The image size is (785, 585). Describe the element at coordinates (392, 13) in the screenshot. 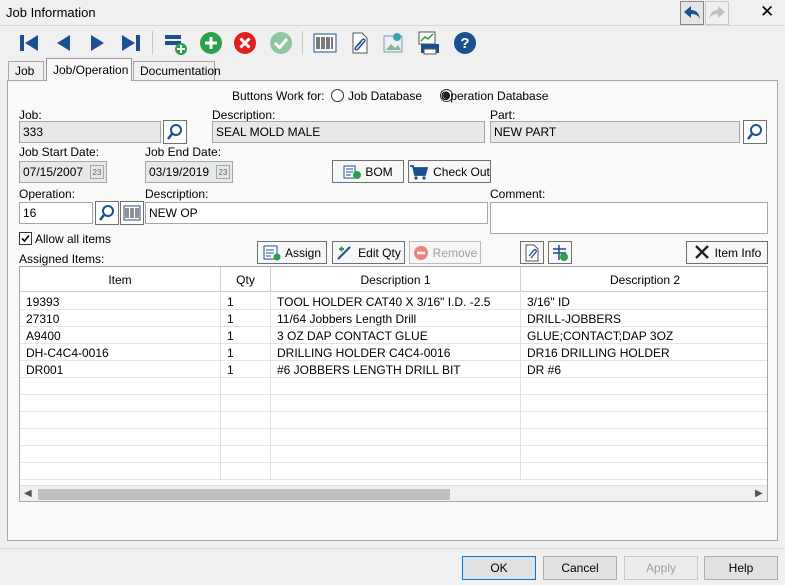

I see `title-bar: Job Information ✕` at that location.